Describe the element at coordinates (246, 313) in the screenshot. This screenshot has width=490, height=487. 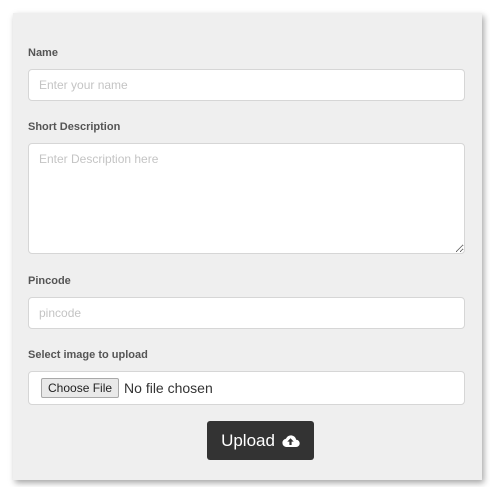
I see `pincode-input` at that location.